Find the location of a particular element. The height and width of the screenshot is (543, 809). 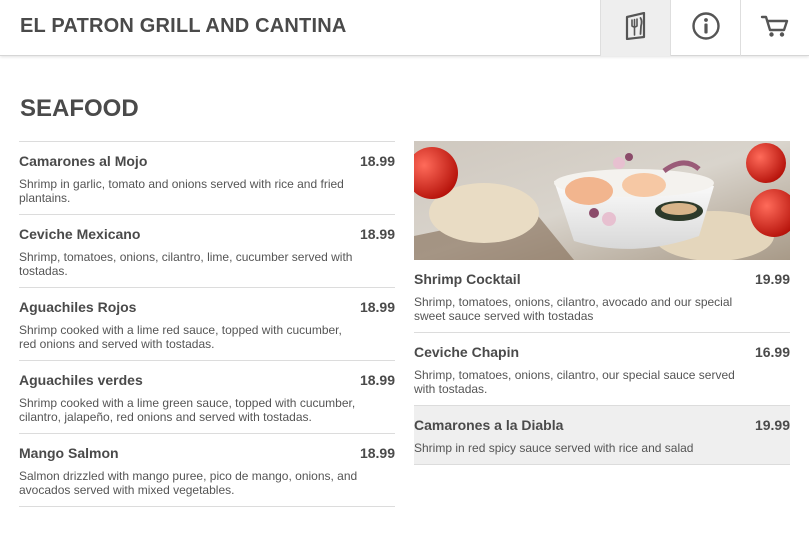

item-name: Mango Salmon is located at coordinates (69, 453).